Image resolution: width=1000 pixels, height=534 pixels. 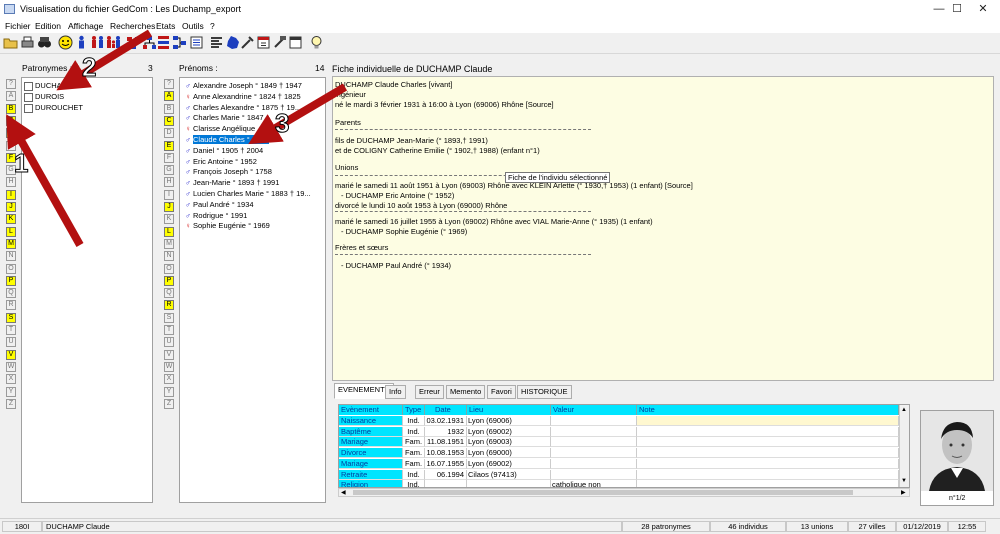 I want to click on tab-favori: Favori, so click(x=501, y=392).